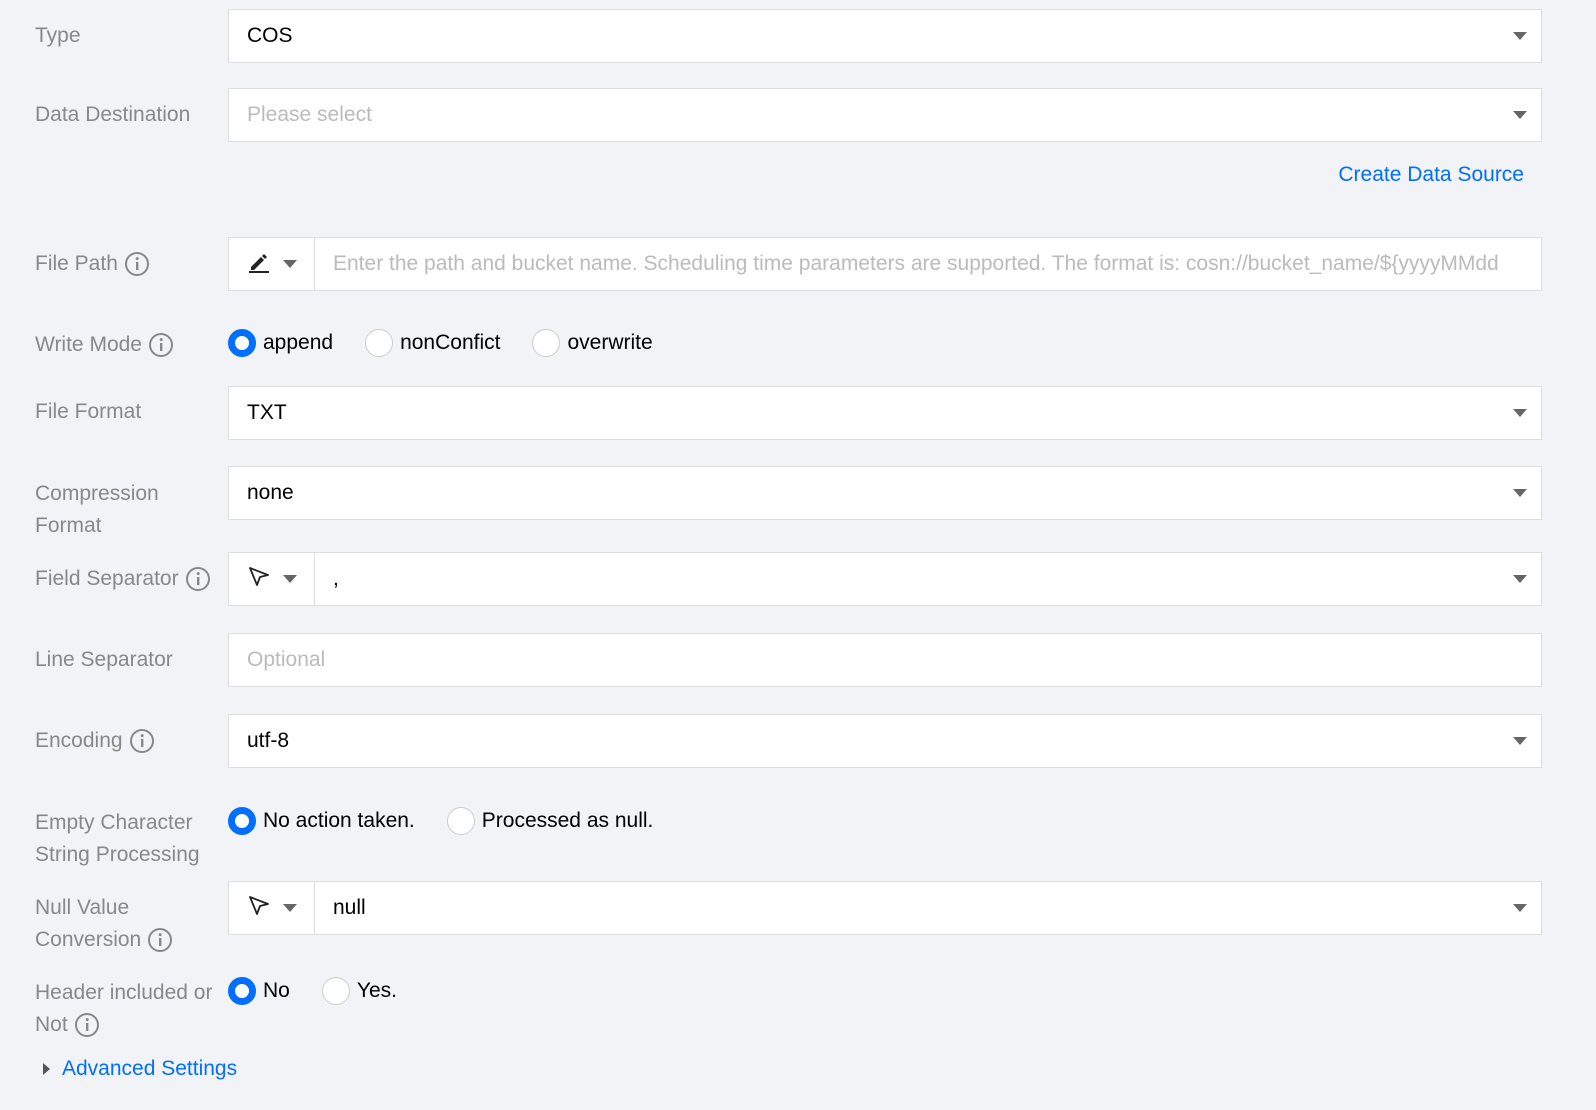  Describe the element at coordinates (259, 991) in the screenshot. I see `radio-no: No` at that location.